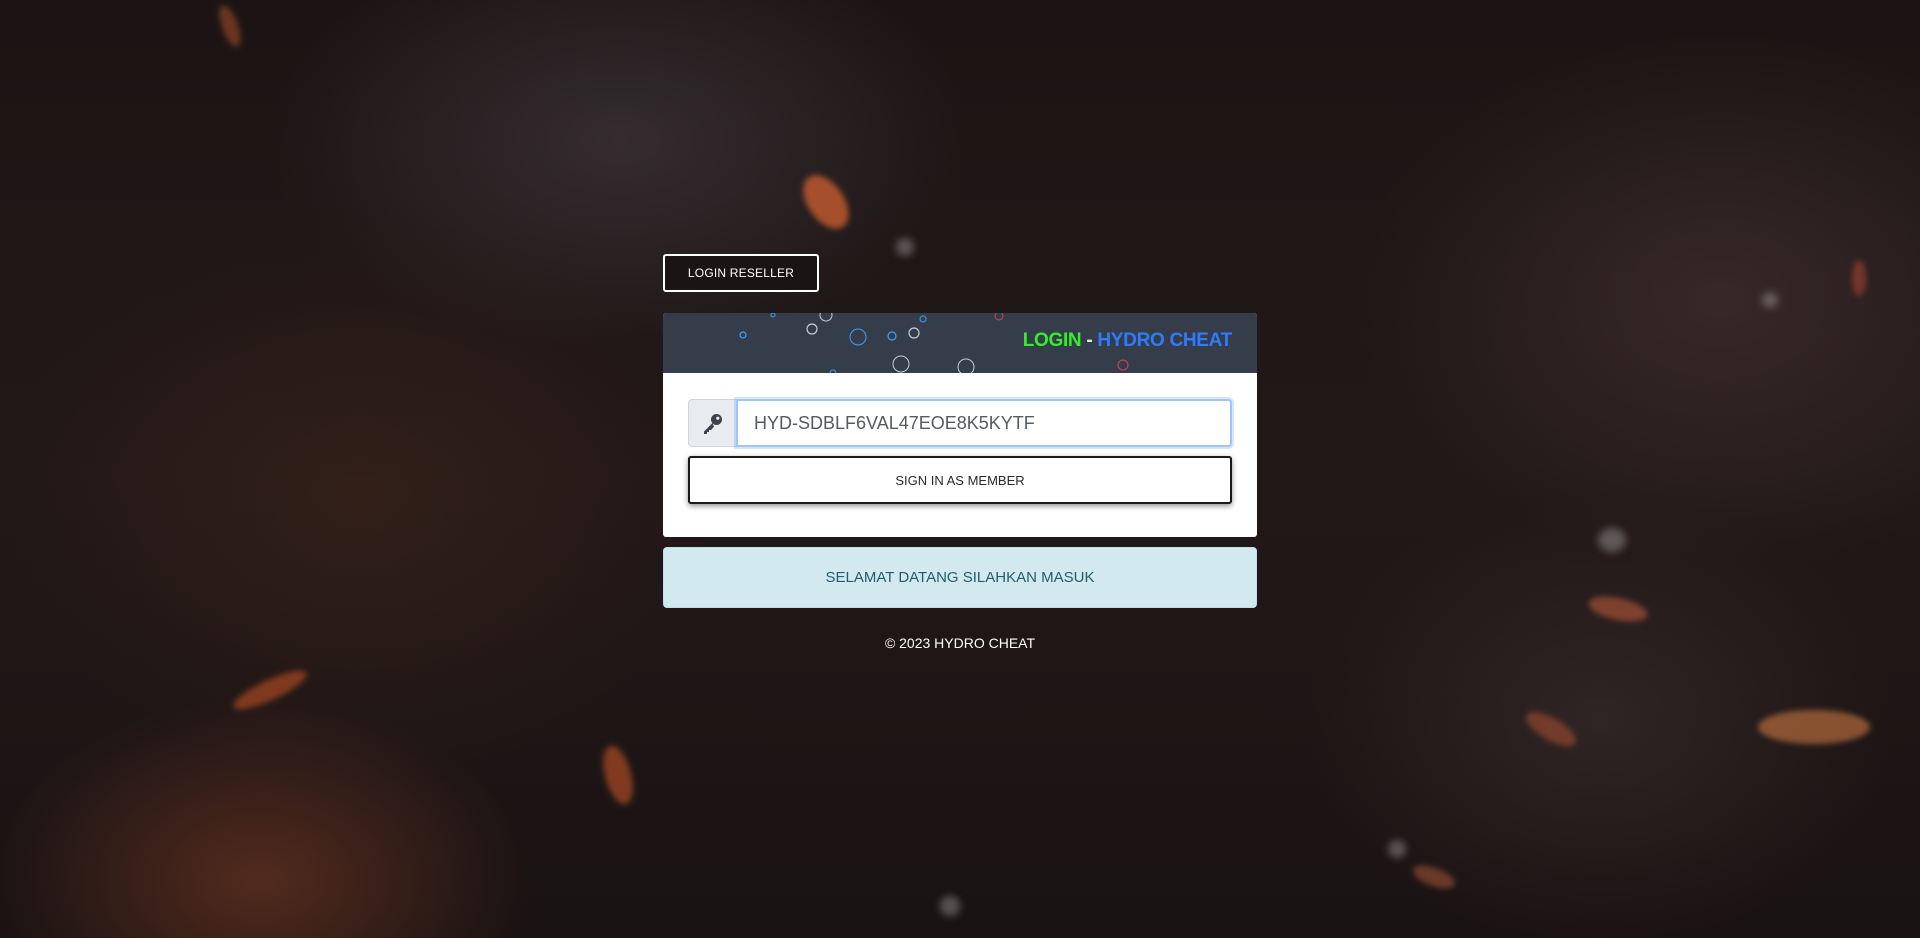  Describe the element at coordinates (960, 480) in the screenshot. I see `sign-in-member-button: SIGN IN AS MEMBER` at that location.